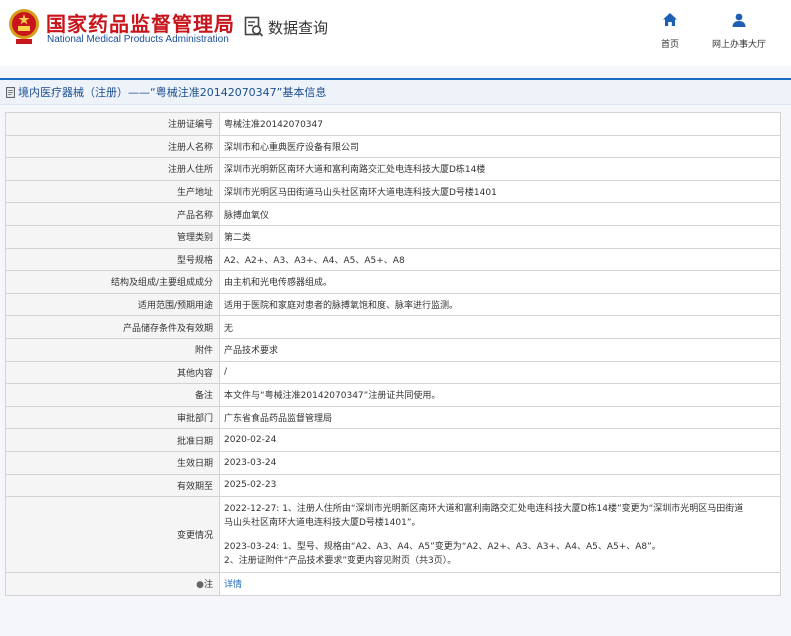  What do you see at coordinates (112, 395) in the screenshot?
I see `field-label: 备注` at bounding box center [112, 395].